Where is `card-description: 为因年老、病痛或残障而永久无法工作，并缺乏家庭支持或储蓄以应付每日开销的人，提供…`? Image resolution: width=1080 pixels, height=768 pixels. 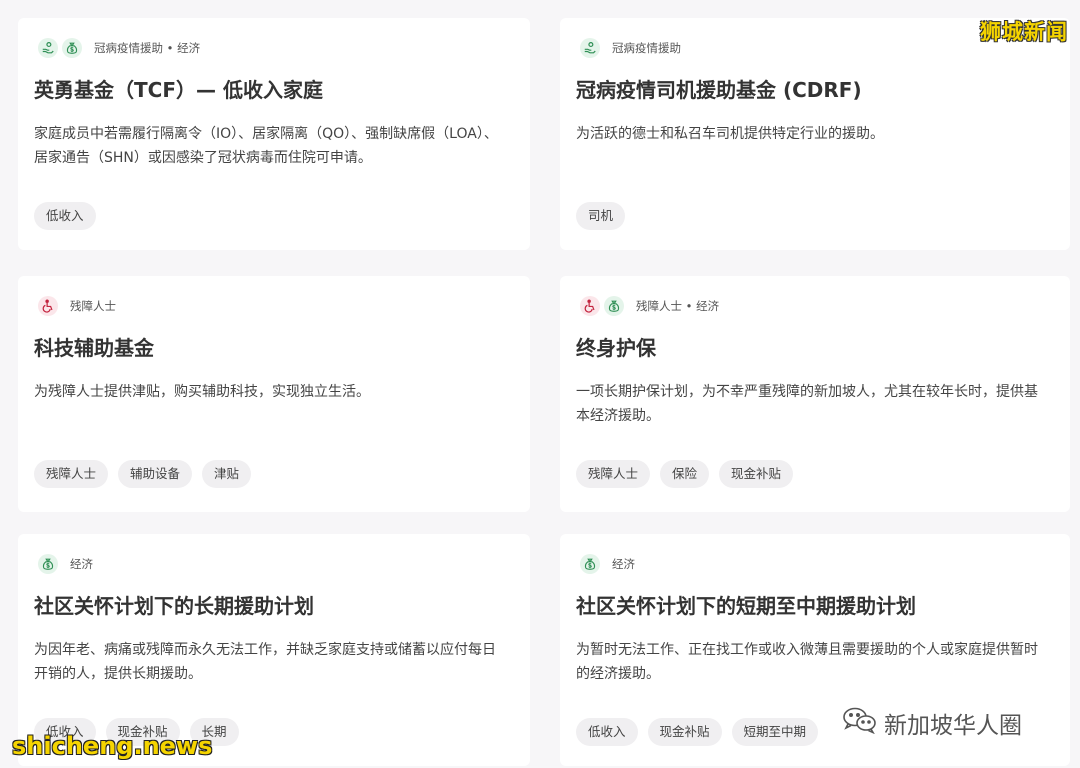
card-description: 为因年老、病痛或残障而永久无法工作，并缺乏家庭支持或储蓄以应付每日开销的人，提供… is located at coordinates (265, 662).